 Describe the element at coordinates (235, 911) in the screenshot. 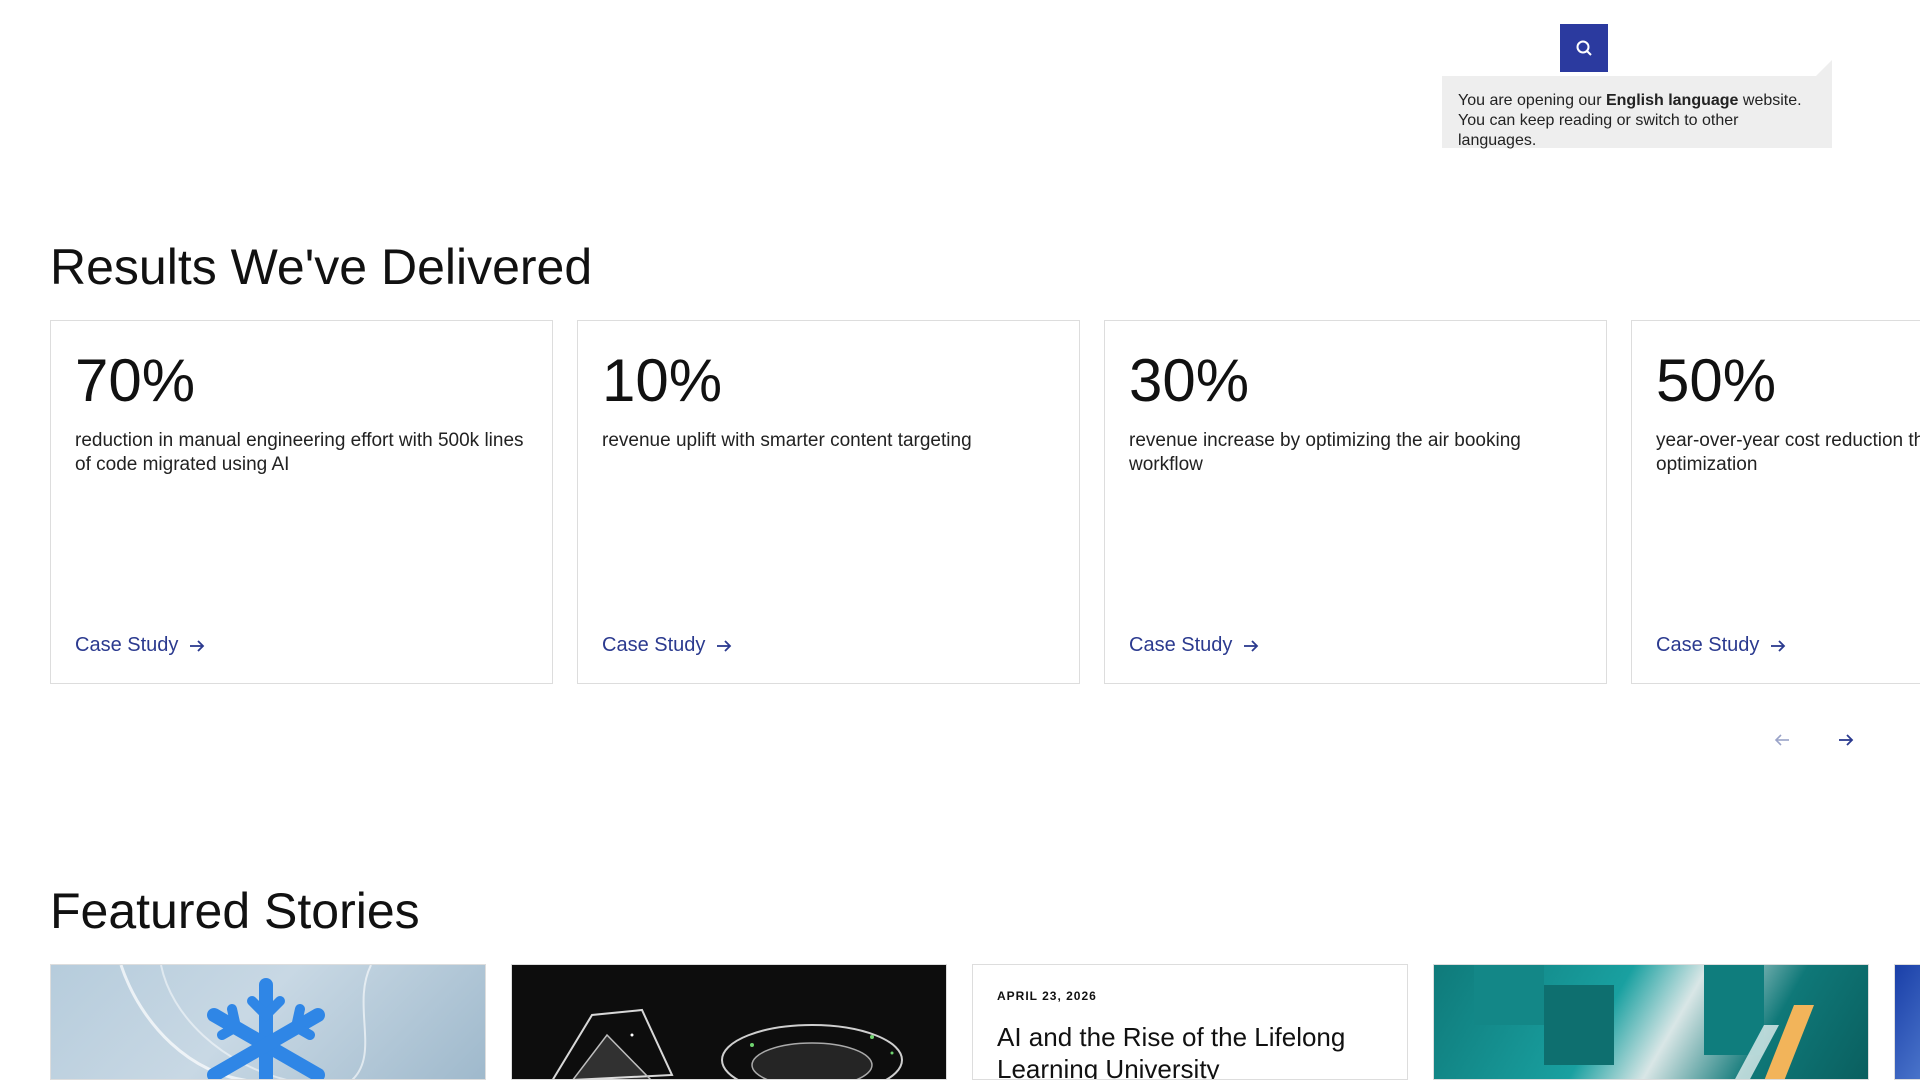

I see `featured-title: Featured Stories` at that location.